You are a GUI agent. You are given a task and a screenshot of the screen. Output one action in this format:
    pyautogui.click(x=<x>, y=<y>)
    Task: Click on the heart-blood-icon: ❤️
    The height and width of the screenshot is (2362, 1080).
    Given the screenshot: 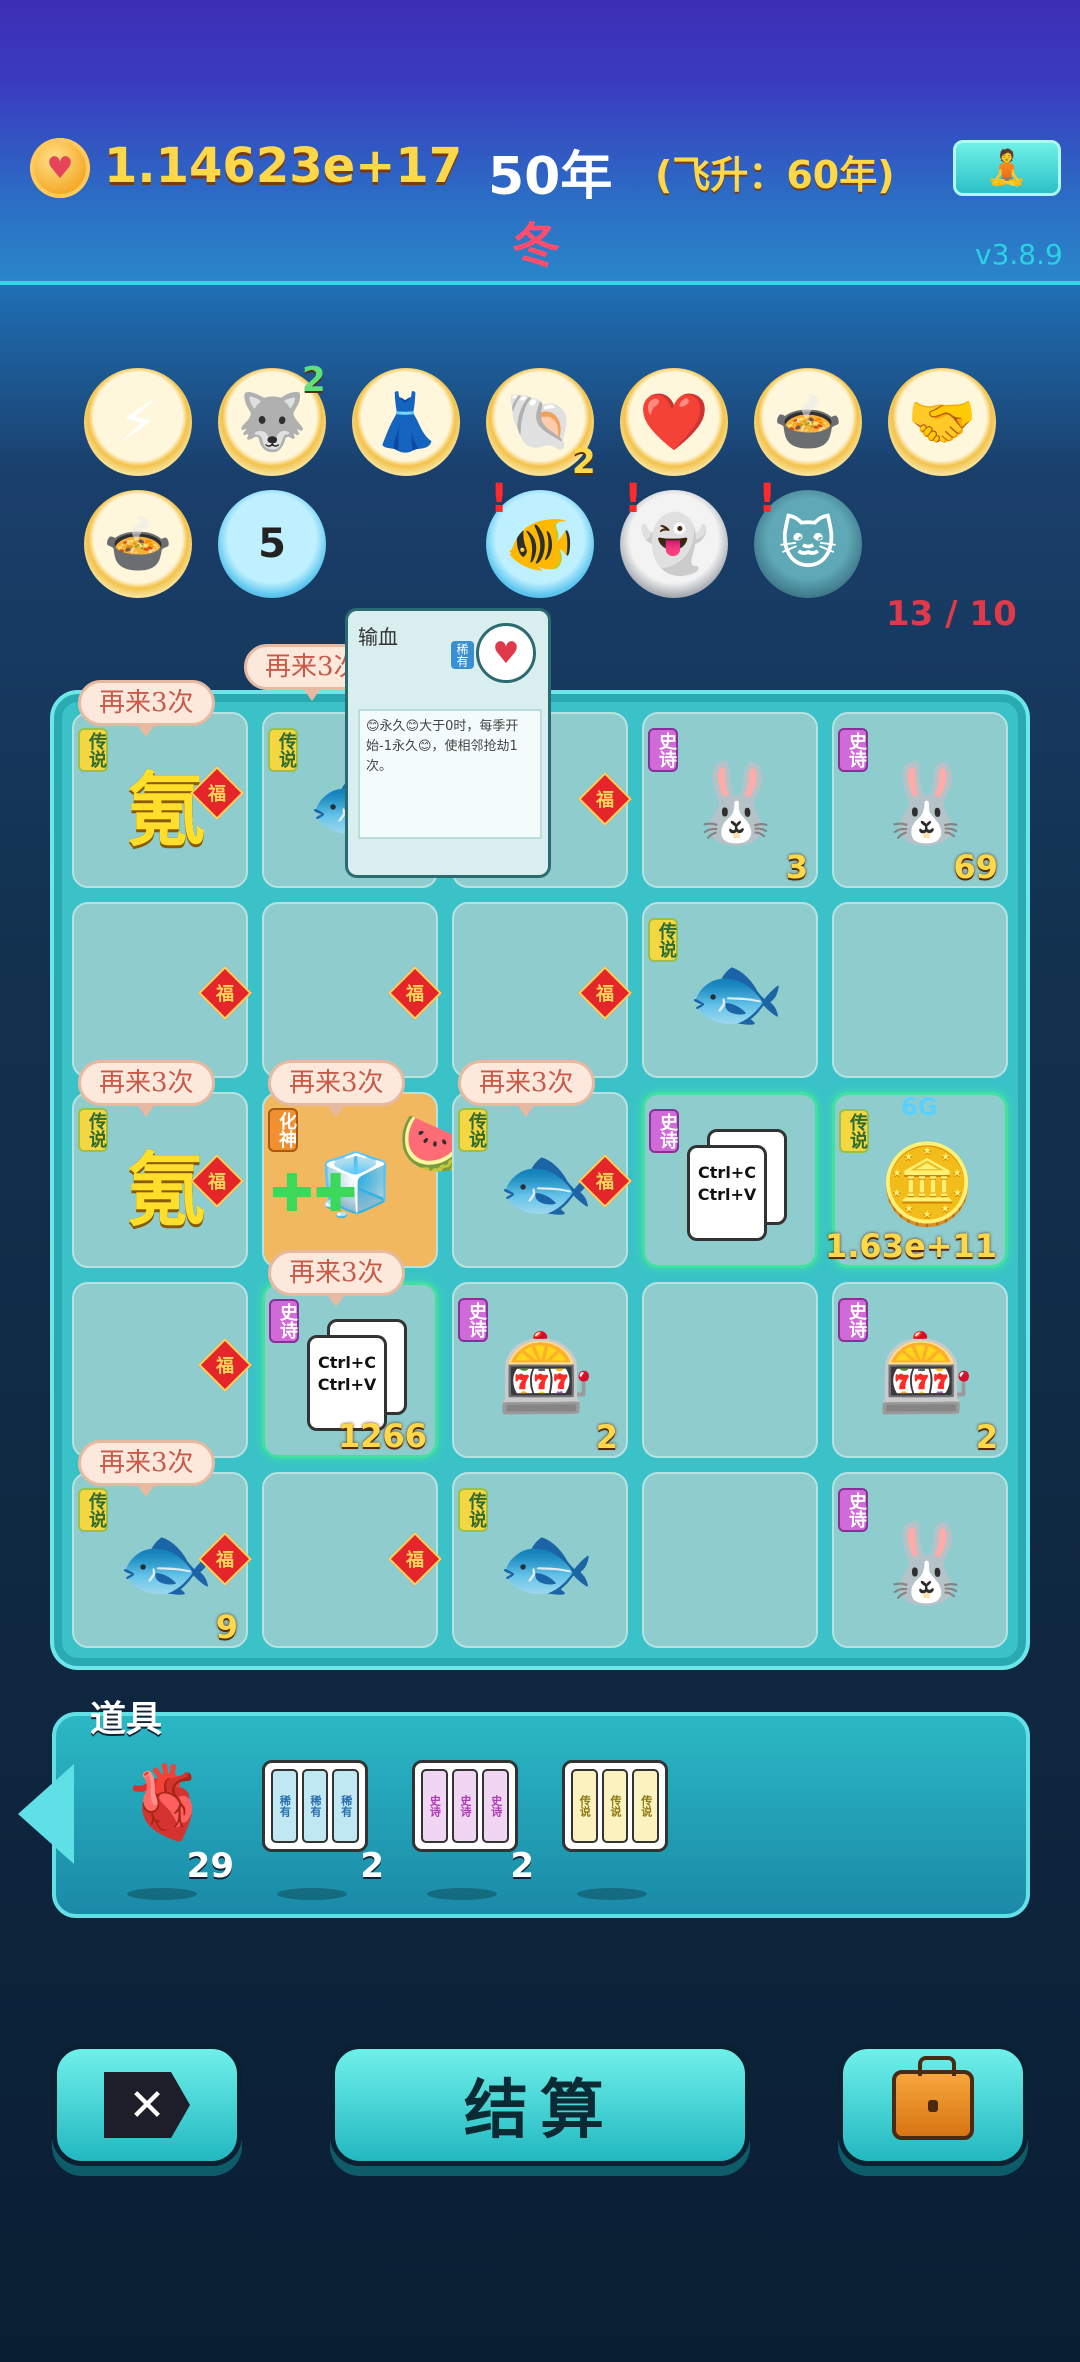 What is the action you would take?
    pyautogui.click(x=674, y=422)
    